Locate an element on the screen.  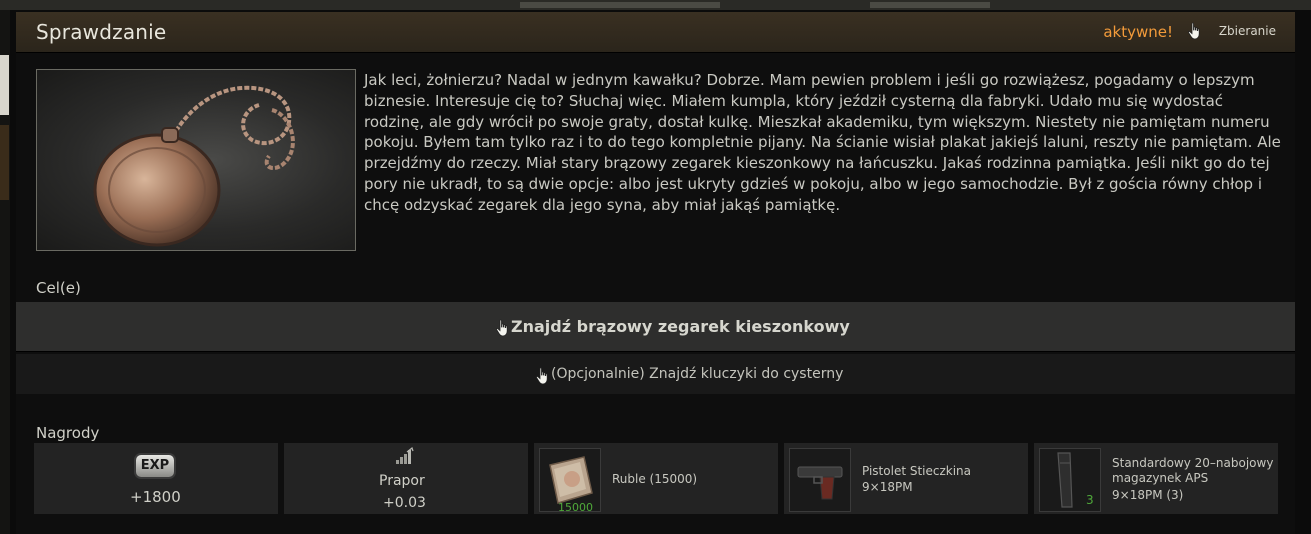
rep-bars-icon is located at coordinates (405, 455).